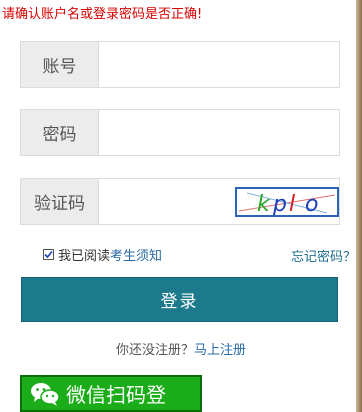 Image resolution: width=362 pixels, height=412 pixels. I want to click on password-label: 密码, so click(60, 132).